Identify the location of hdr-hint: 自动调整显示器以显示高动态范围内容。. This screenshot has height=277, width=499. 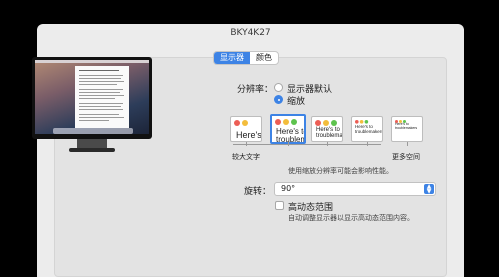
(351, 218).